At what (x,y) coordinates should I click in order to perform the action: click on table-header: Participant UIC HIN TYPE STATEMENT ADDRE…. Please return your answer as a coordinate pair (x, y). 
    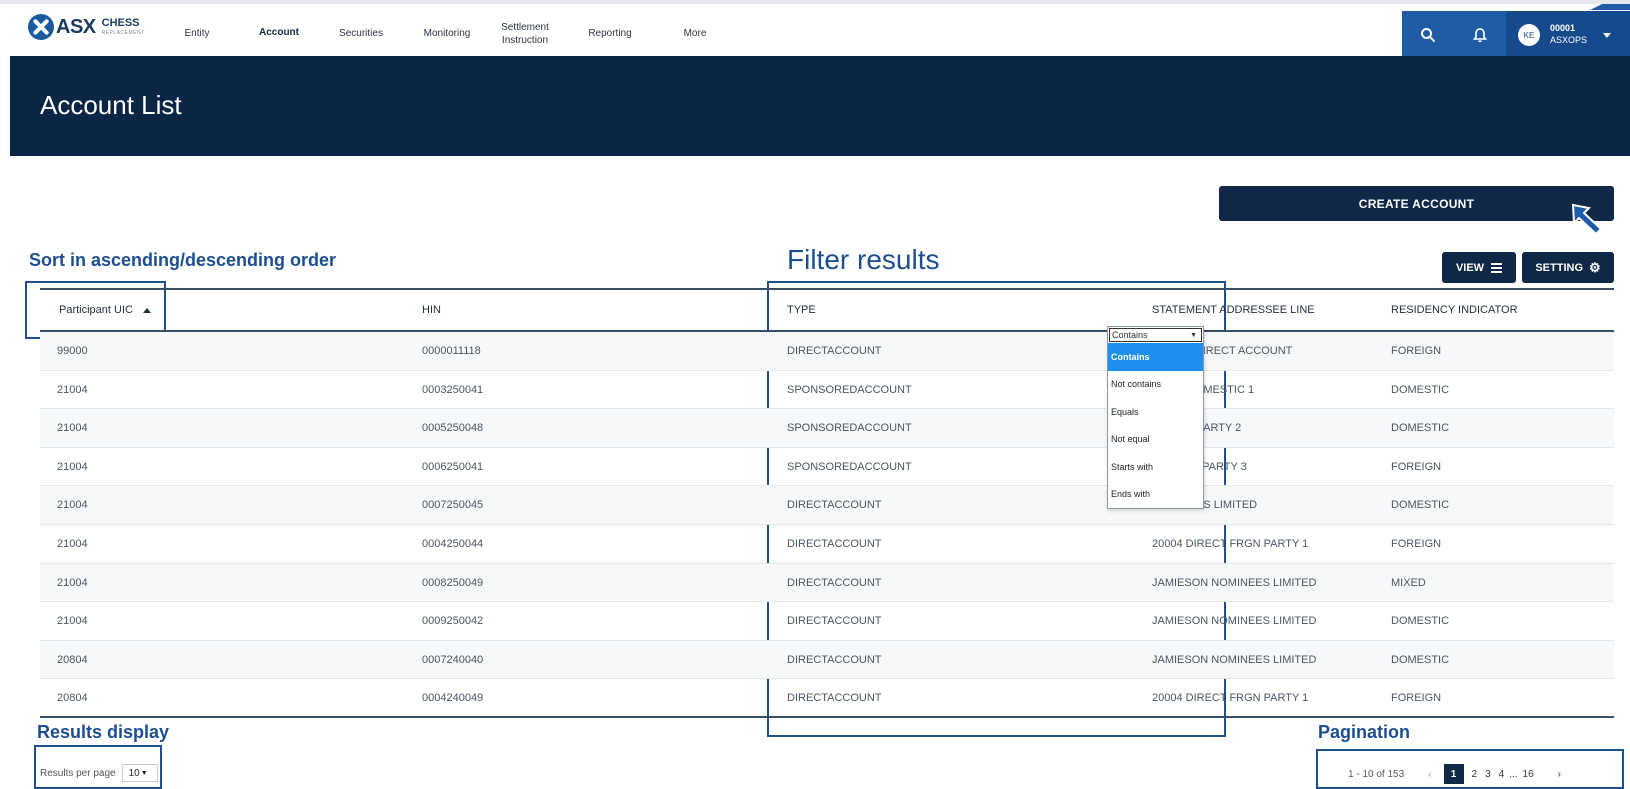
    Looking at the image, I should click on (827, 310).